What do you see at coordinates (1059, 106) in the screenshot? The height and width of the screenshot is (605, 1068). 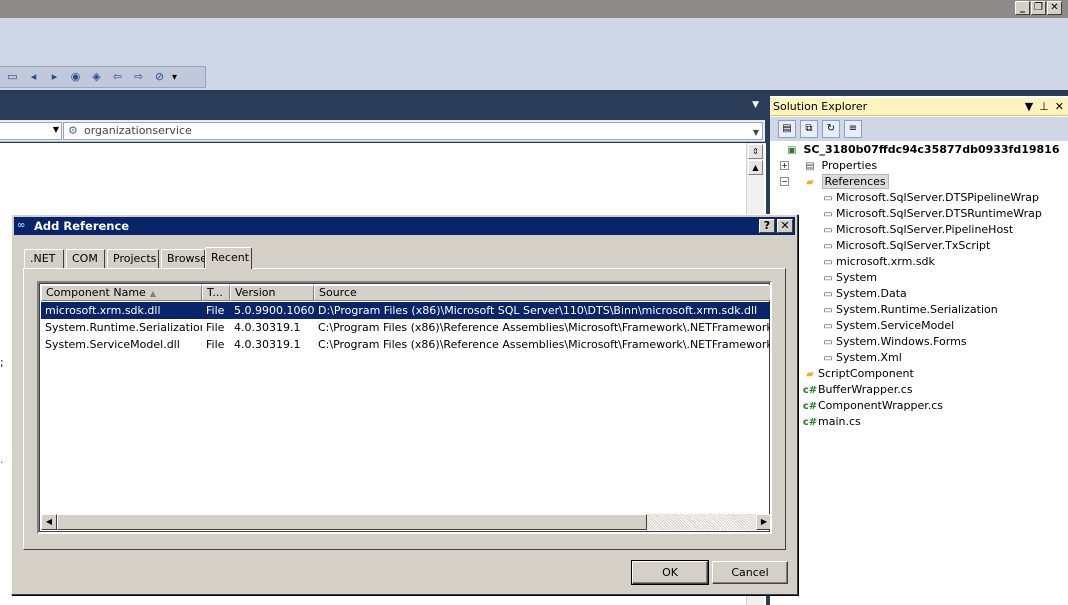 I see `close-icon: ✕` at bounding box center [1059, 106].